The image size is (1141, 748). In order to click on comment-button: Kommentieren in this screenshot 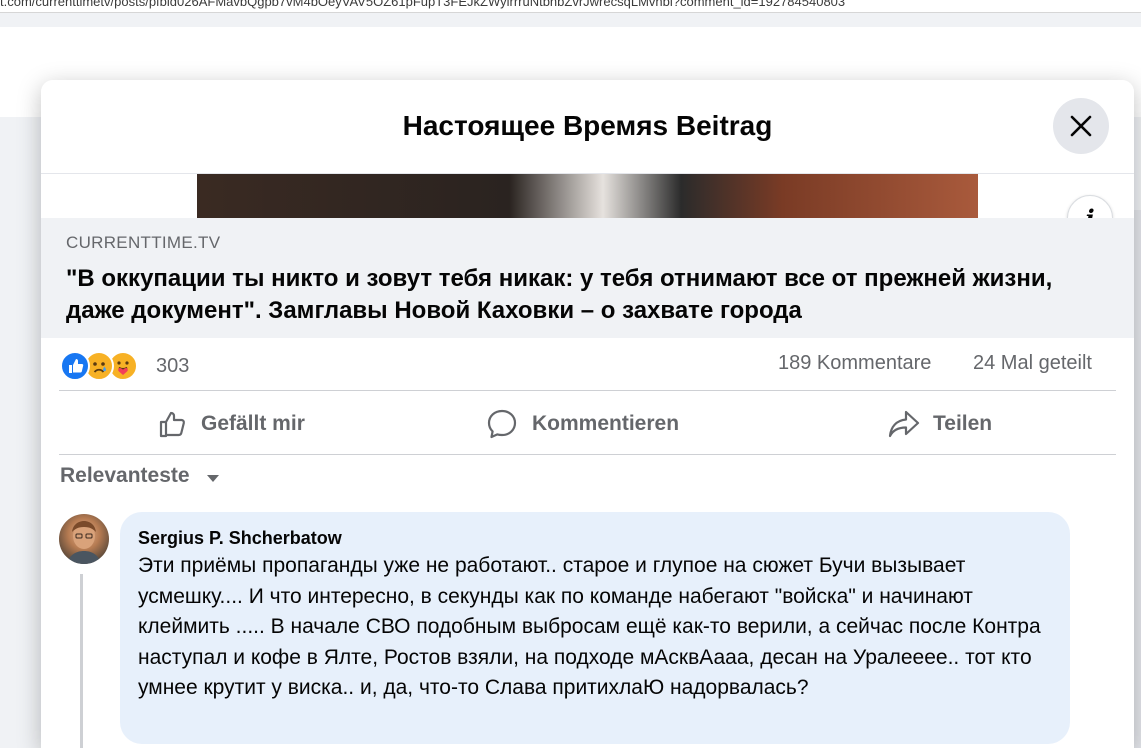, I will do `click(586, 423)`.